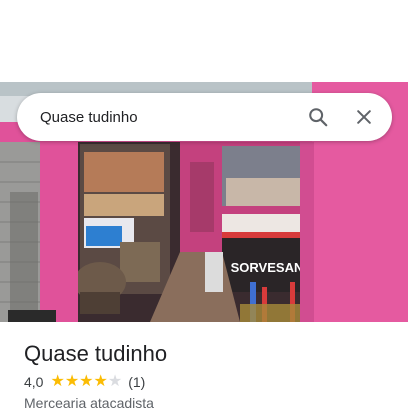 The image size is (408, 411). I want to click on search-bar: Quase tudinho, so click(204, 117).